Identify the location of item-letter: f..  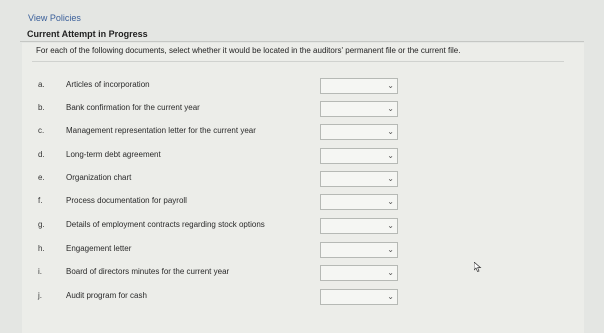
(40, 200).